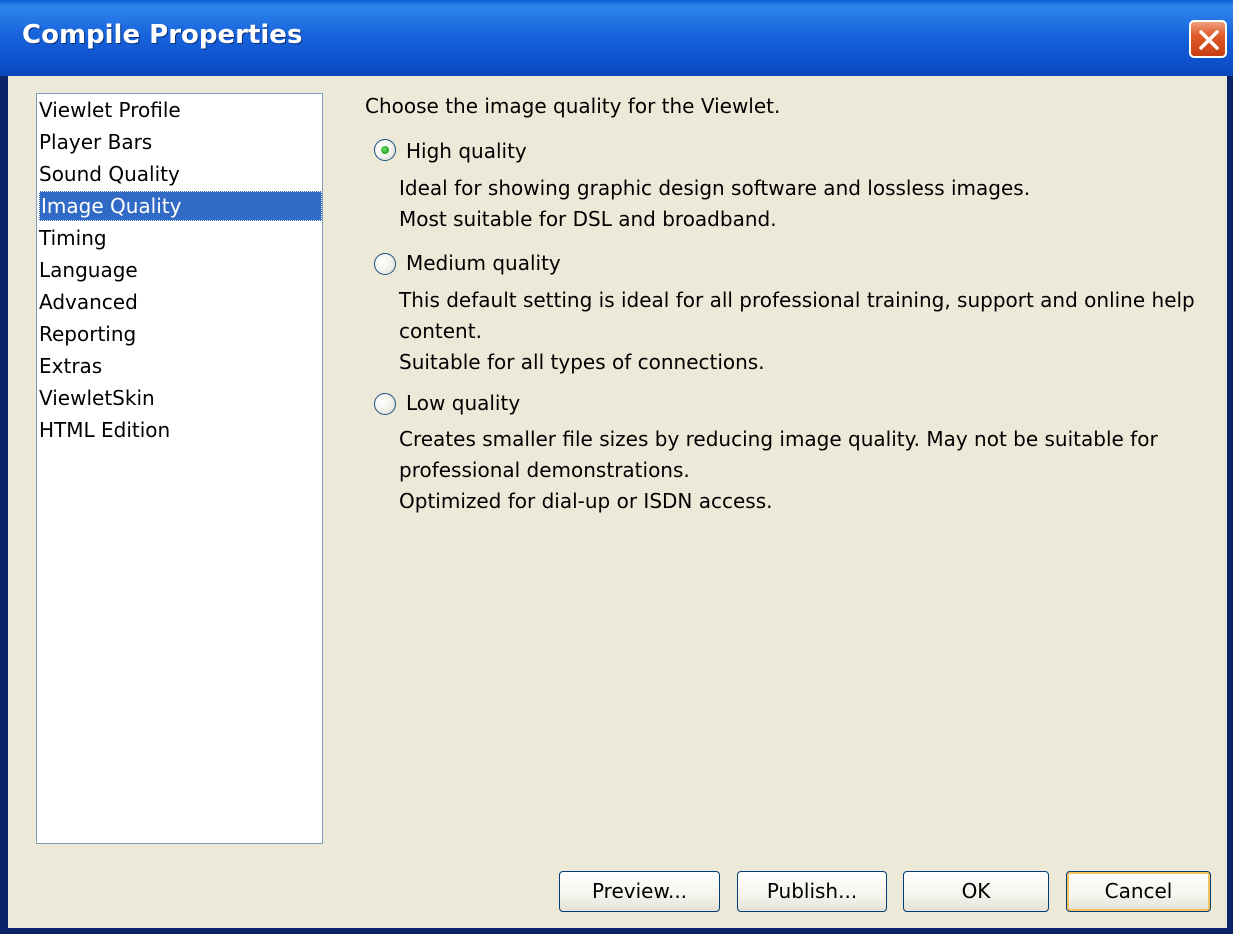 The image size is (1233, 934). Describe the element at coordinates (178, 142) in the screenshot. I see `nav-item-player-bars: Player Bars` at that location.